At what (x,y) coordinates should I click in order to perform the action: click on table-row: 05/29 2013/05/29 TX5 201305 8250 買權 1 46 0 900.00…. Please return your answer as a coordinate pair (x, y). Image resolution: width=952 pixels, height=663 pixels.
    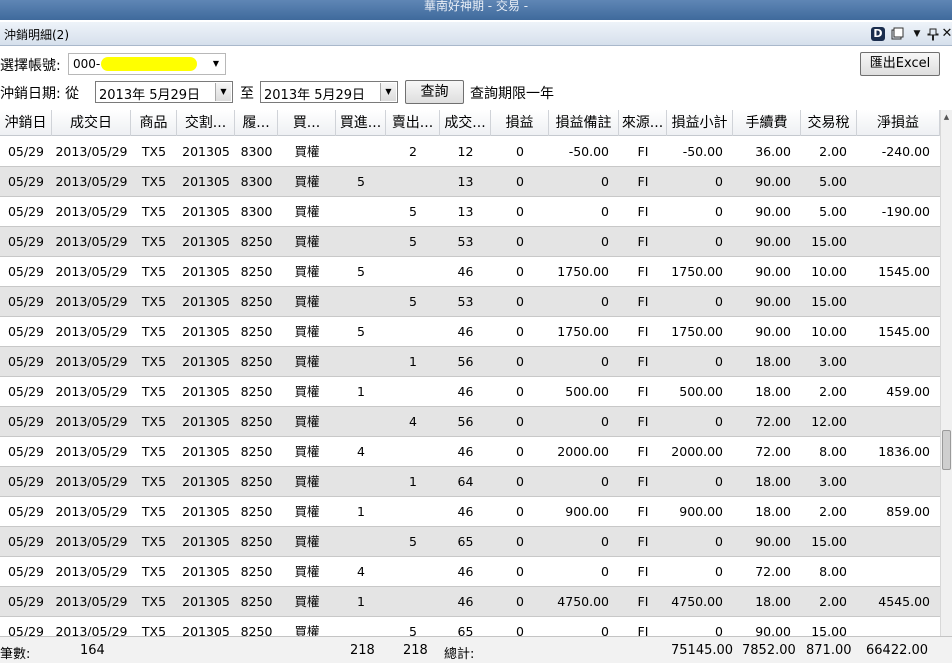
    Looking at the image, I should click on (470, 512).